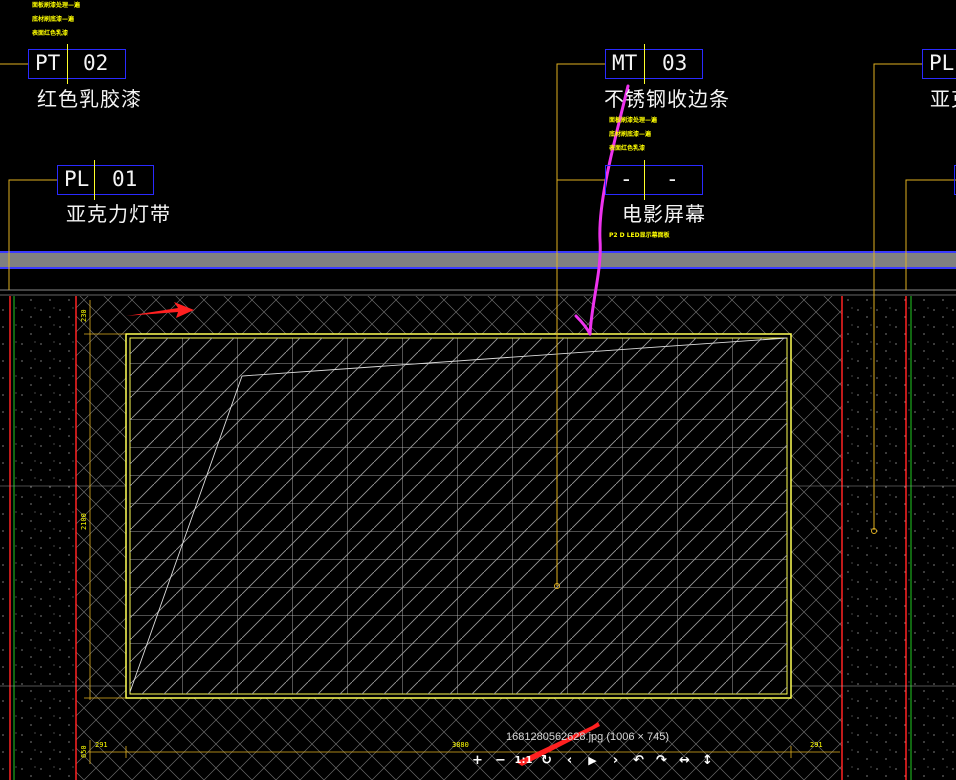  Describe the element at coordinates (477, 761) in the screenshot. I see `zoom-in-button: +` at that location.